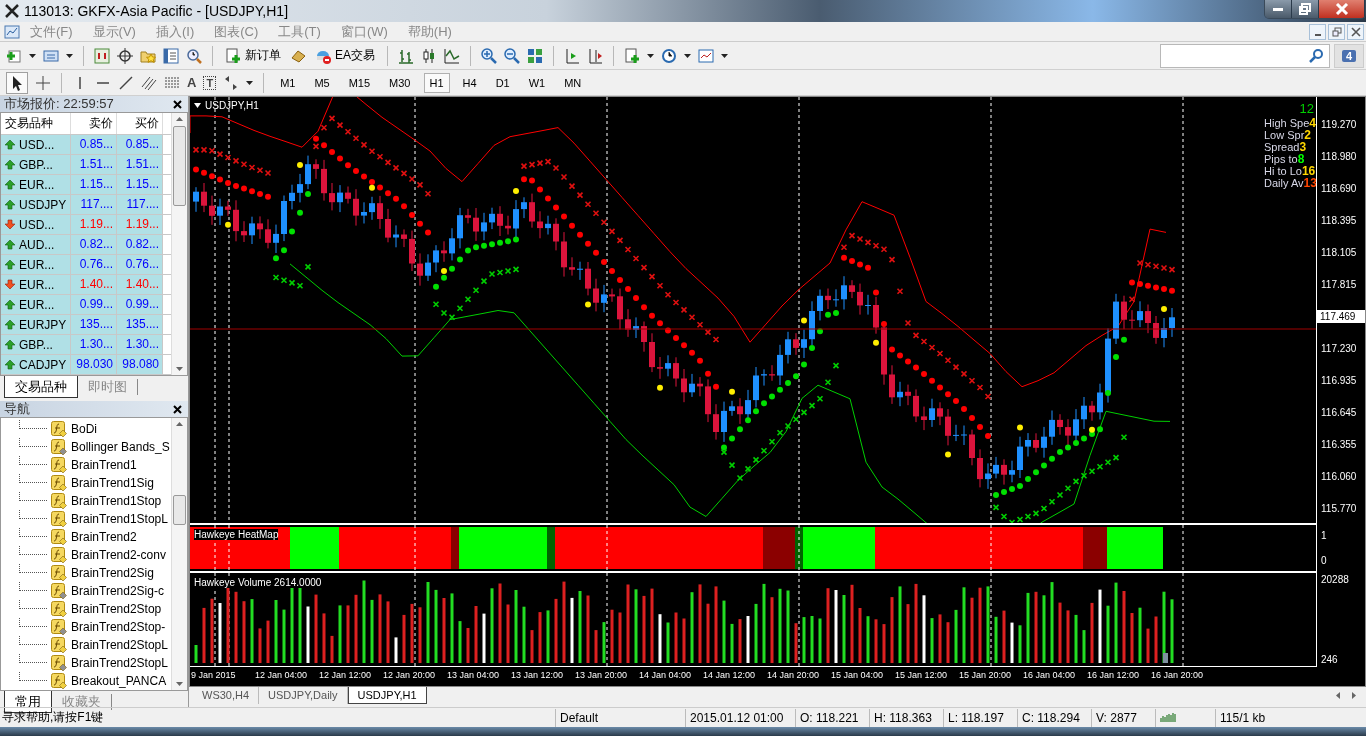 This screenshot has height=736, width=1366. Describe the element at coordinates (921, 675) in the screenshot. I see `time-label: 15 Jan 12:00` at that location.